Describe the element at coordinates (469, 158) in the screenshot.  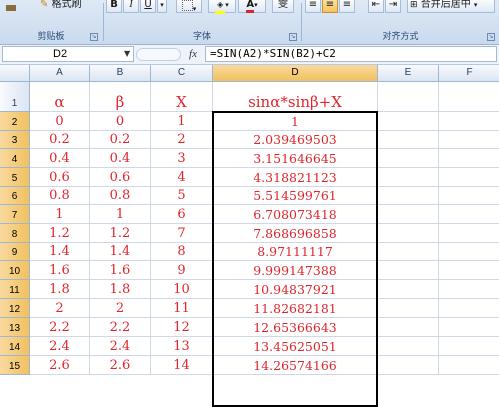
I see `cell-f4` at that location.